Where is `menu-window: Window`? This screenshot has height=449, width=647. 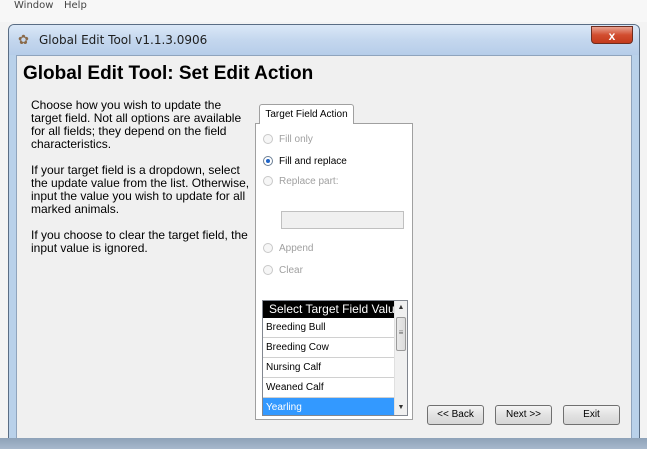 menu-window: Window is located at coordinates (33, 5).